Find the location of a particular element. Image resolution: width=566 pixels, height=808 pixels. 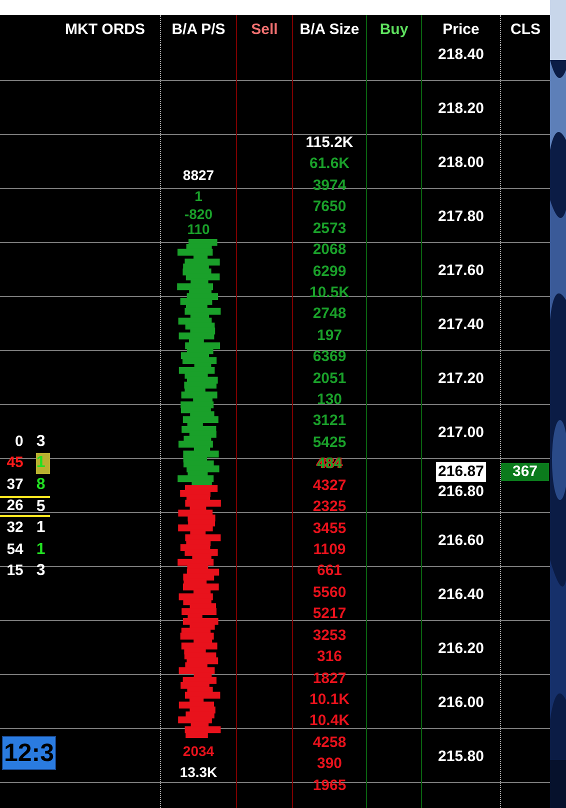

timer-display: 12:3 is located at coordinates (29, 753).